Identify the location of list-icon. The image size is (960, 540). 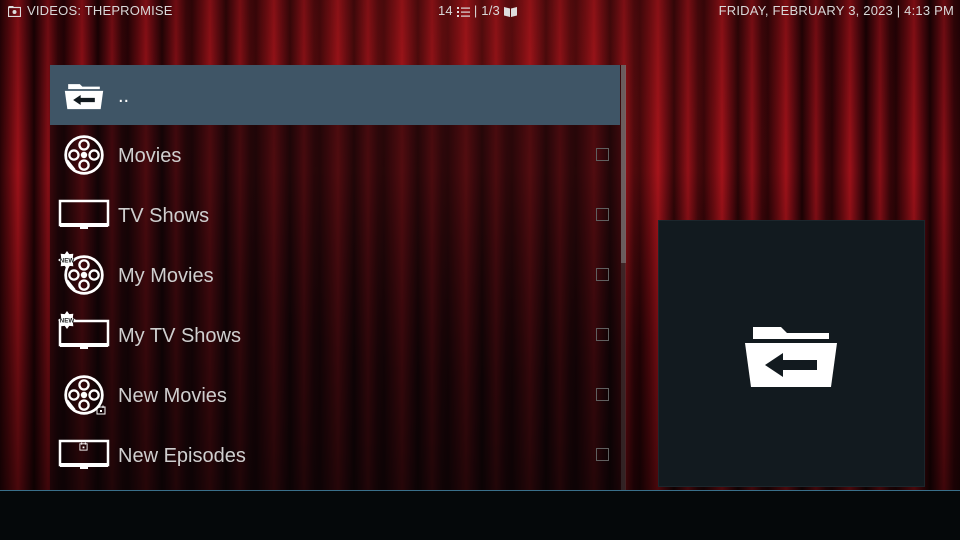
(463, 11).